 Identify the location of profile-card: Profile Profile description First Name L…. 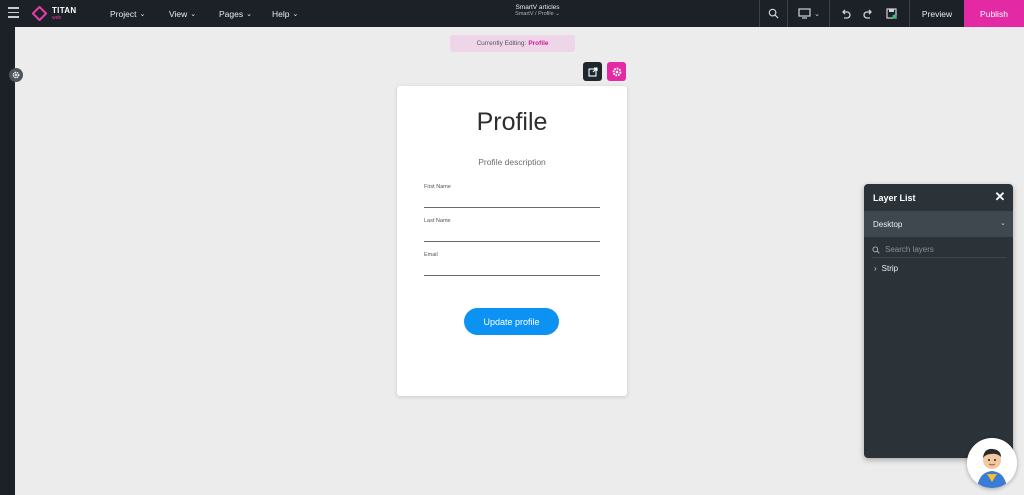
(512, 241).